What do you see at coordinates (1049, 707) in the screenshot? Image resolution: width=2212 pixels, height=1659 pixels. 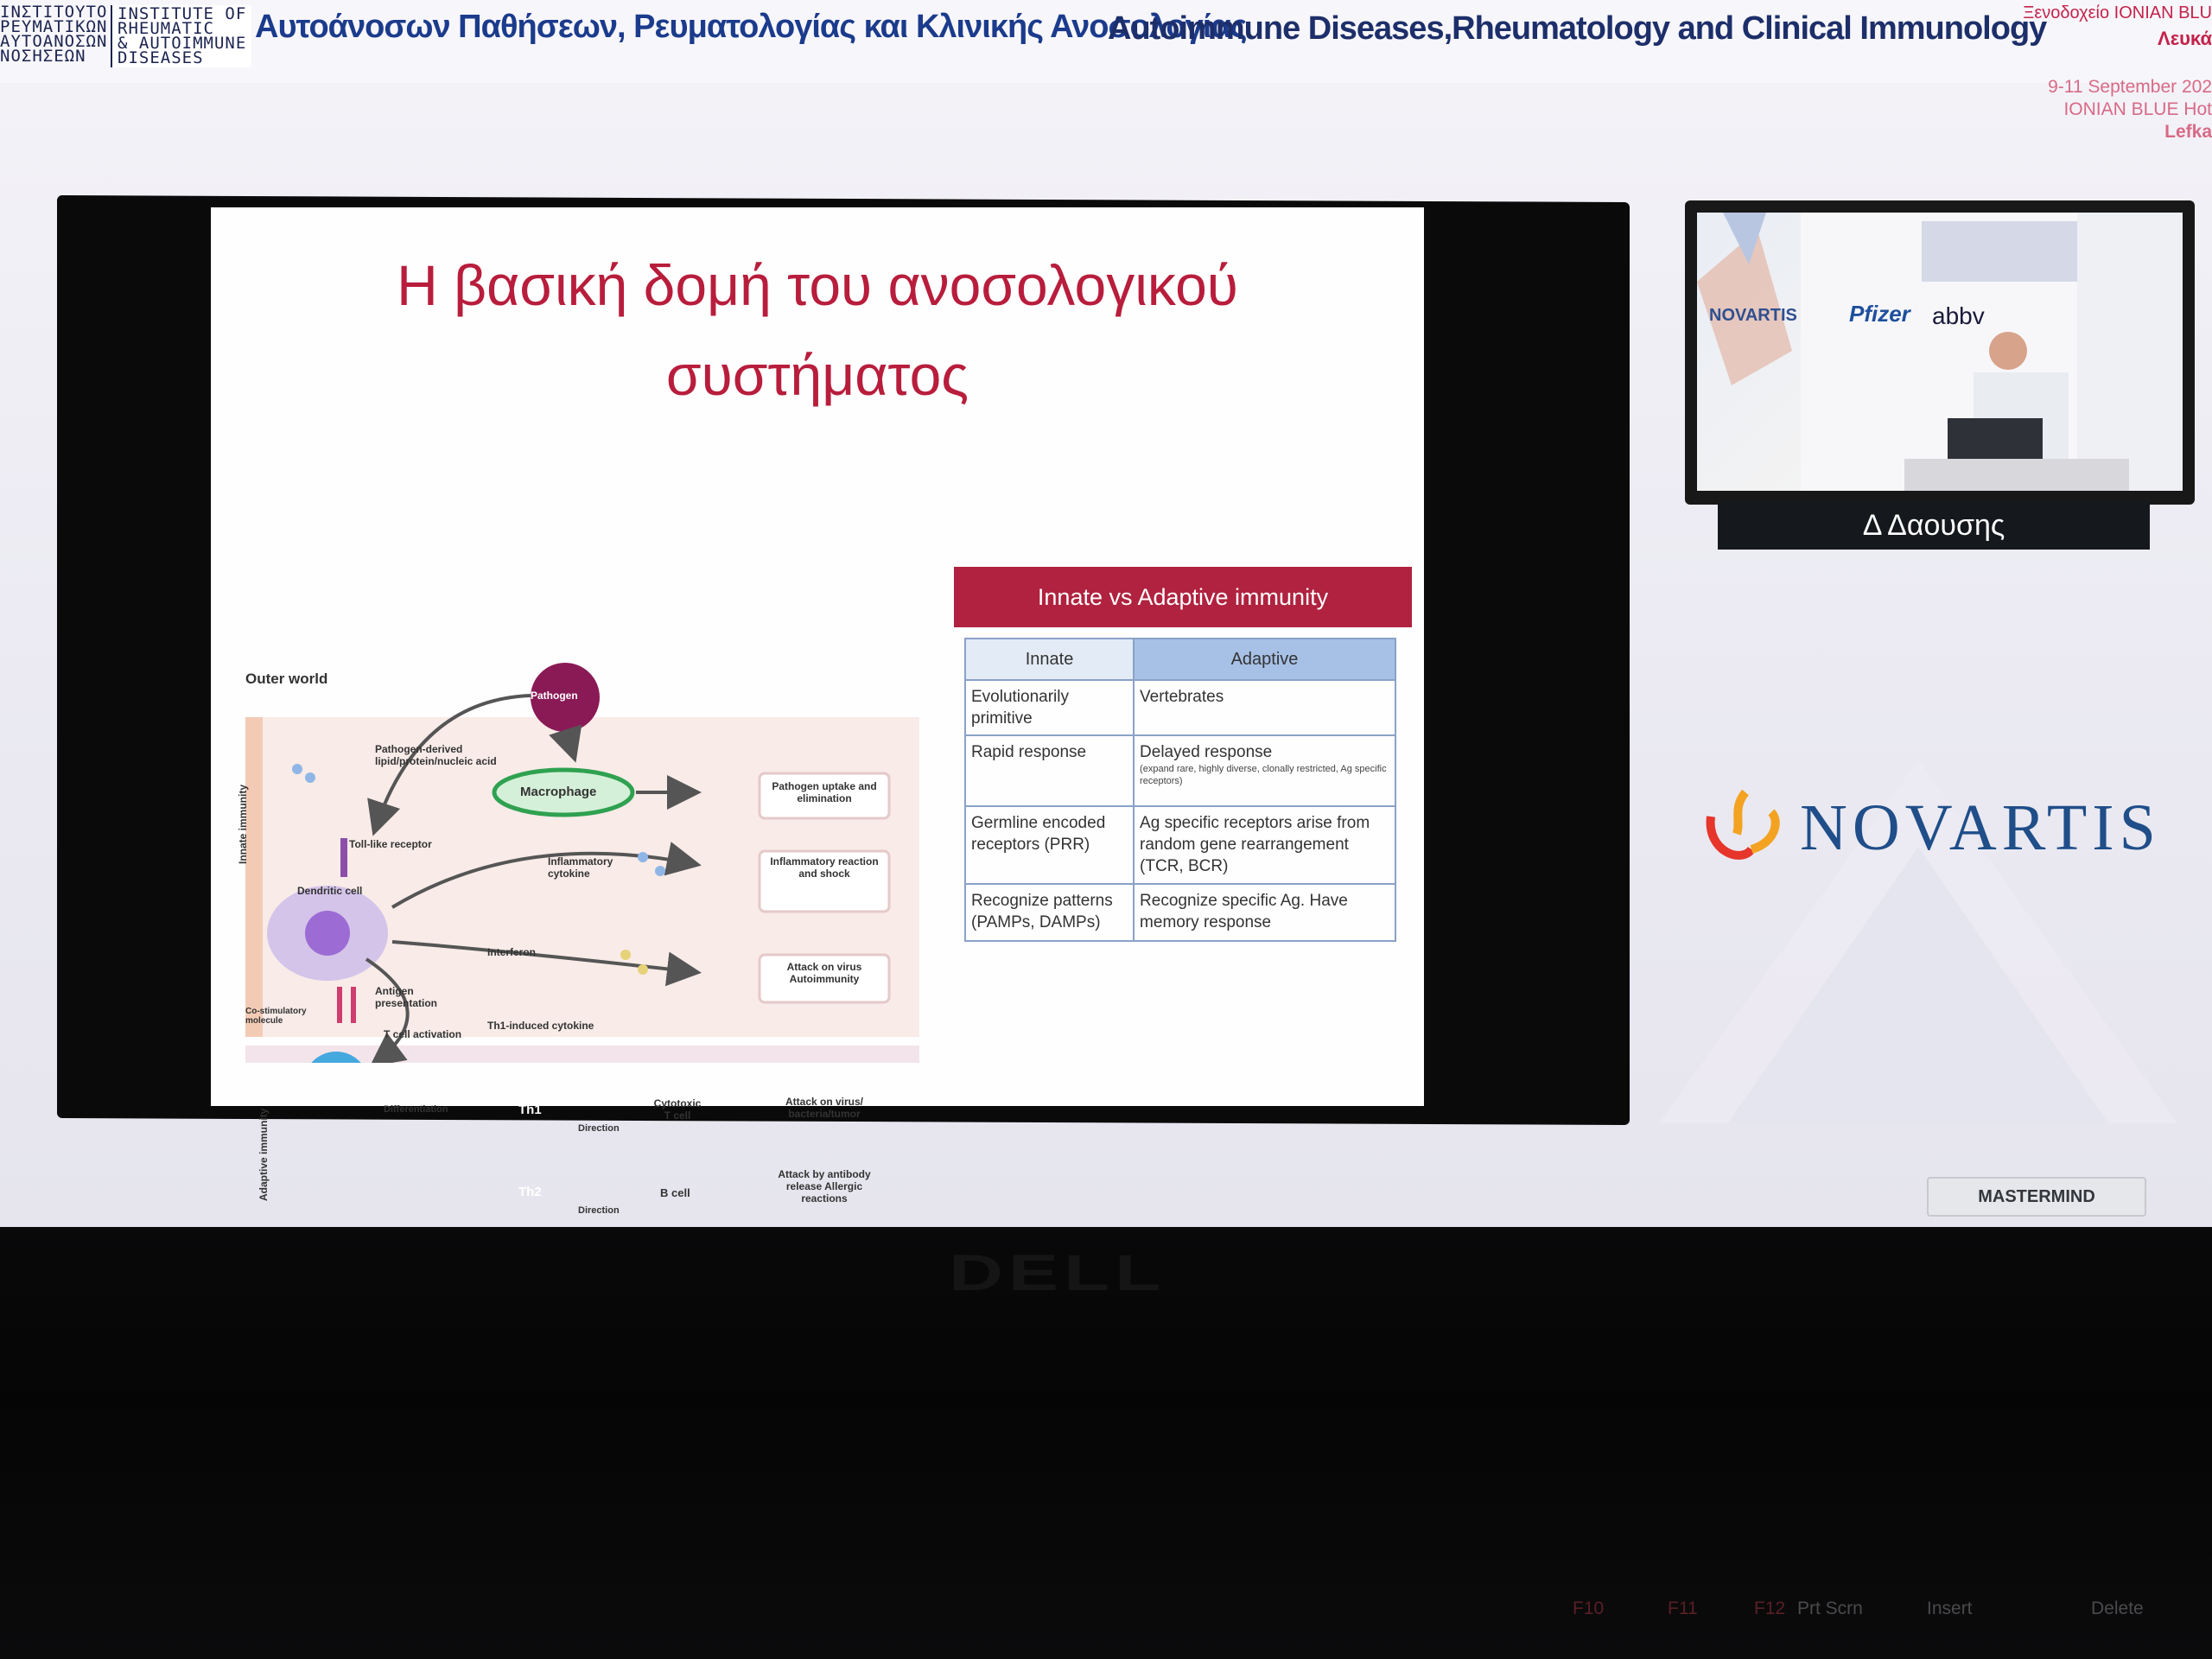 I see `cell-innate: Evolutionarily primitive` at bounding box center [1049, 707].